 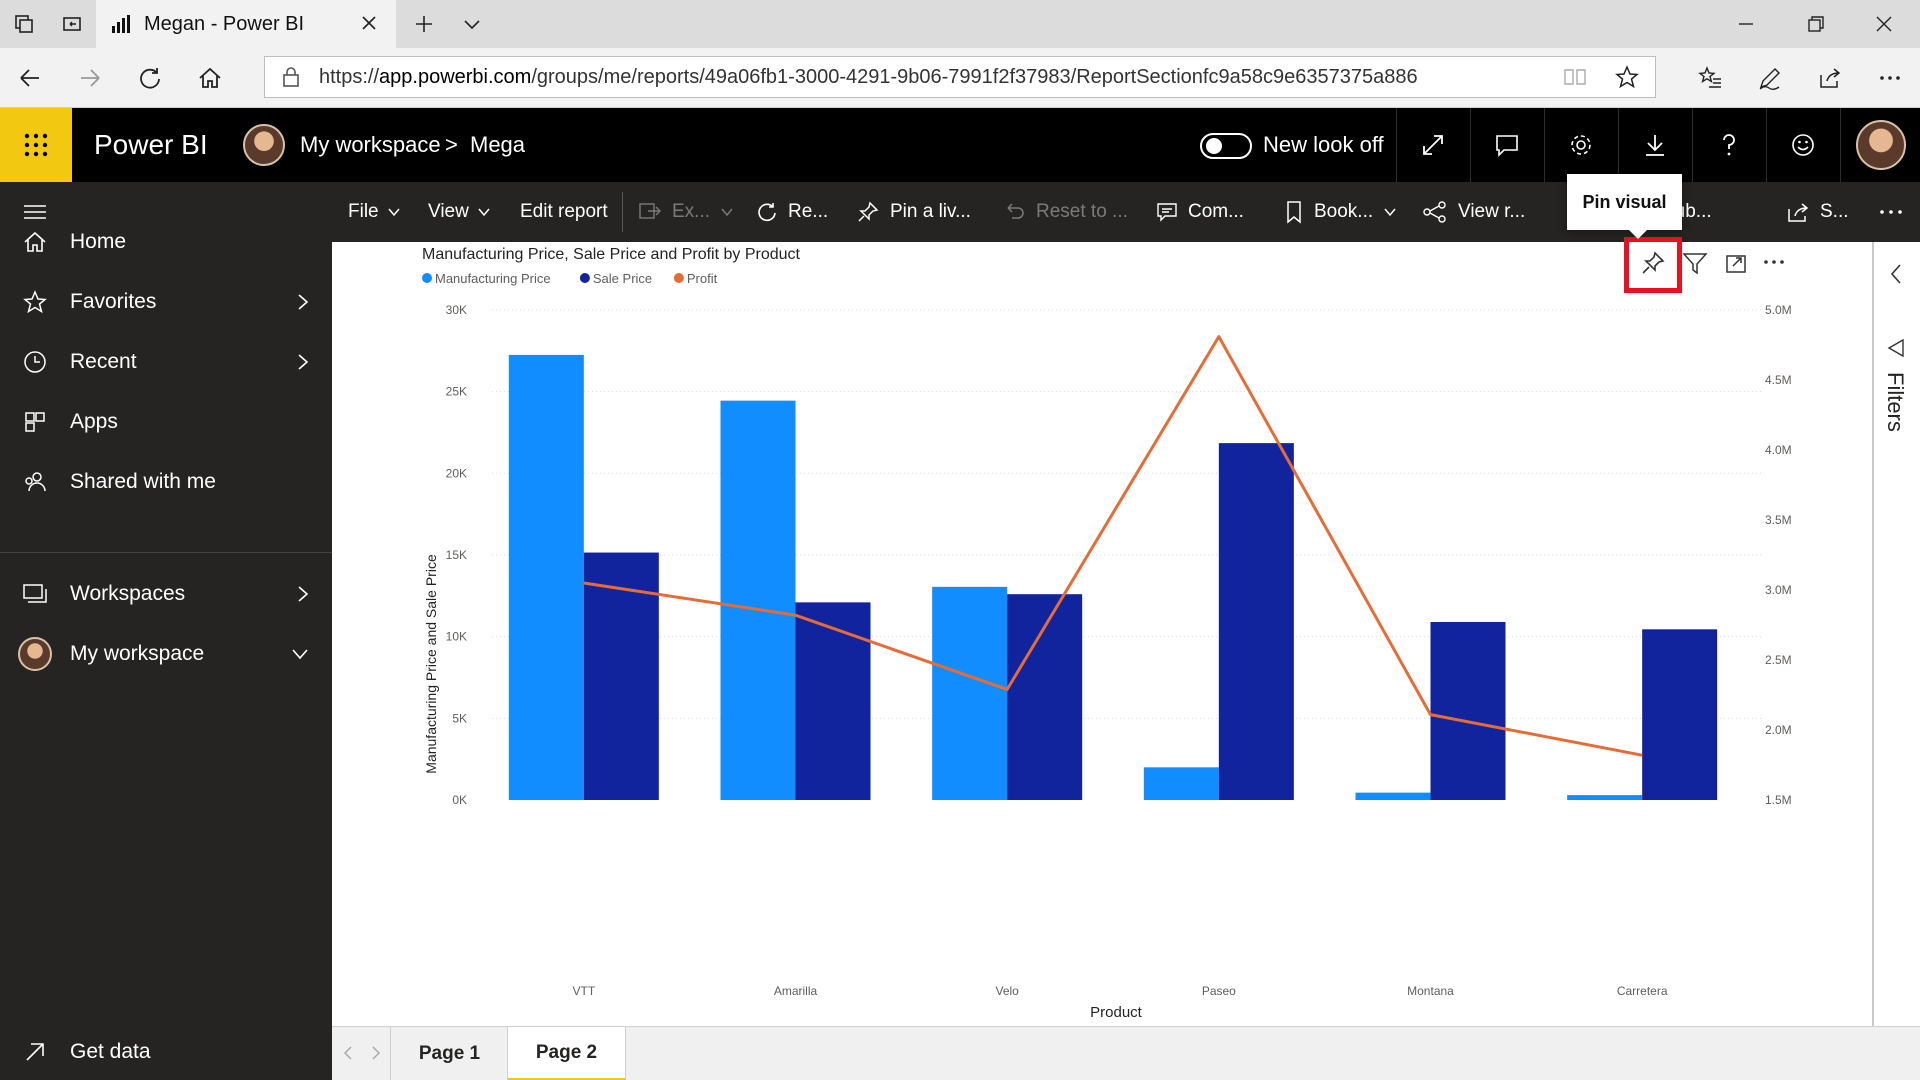 I want to click on y-tick-label: 5K, so click(x=459, y=718).